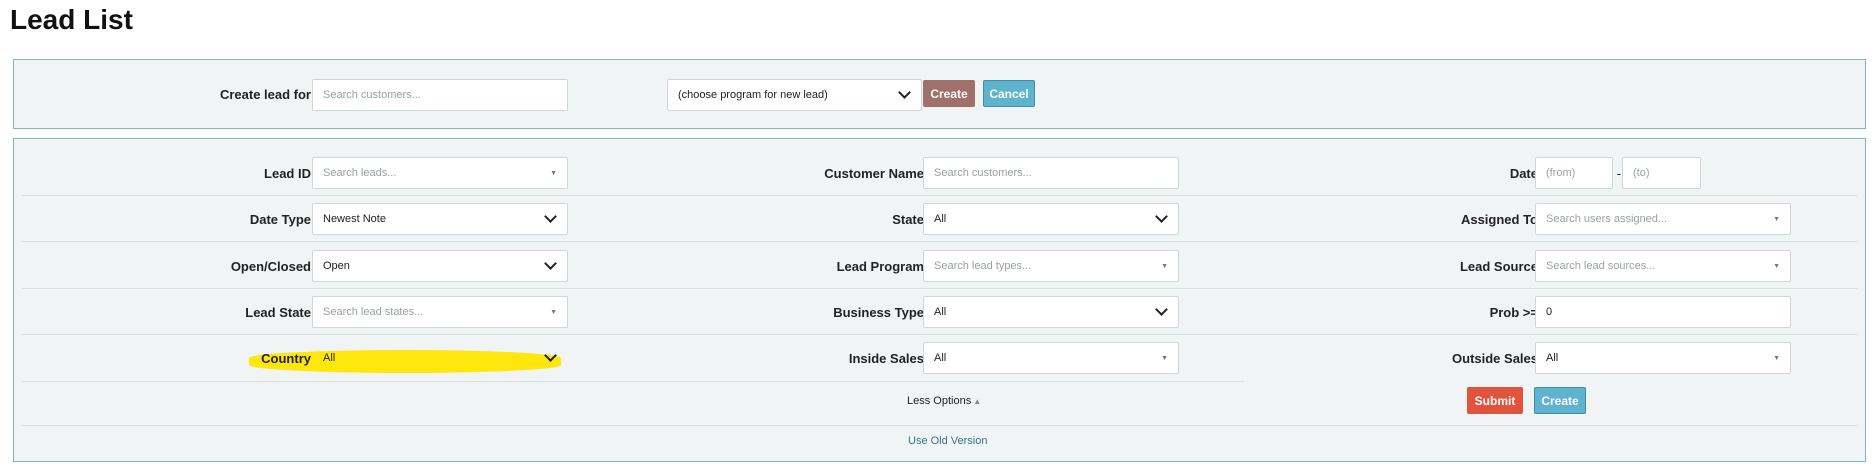 The image size is (1876, 464). What do you see at coordinates (880, 266) in the screenshot?
I see `lead-program-label: Lead Program` at bounding box center [880, 266].